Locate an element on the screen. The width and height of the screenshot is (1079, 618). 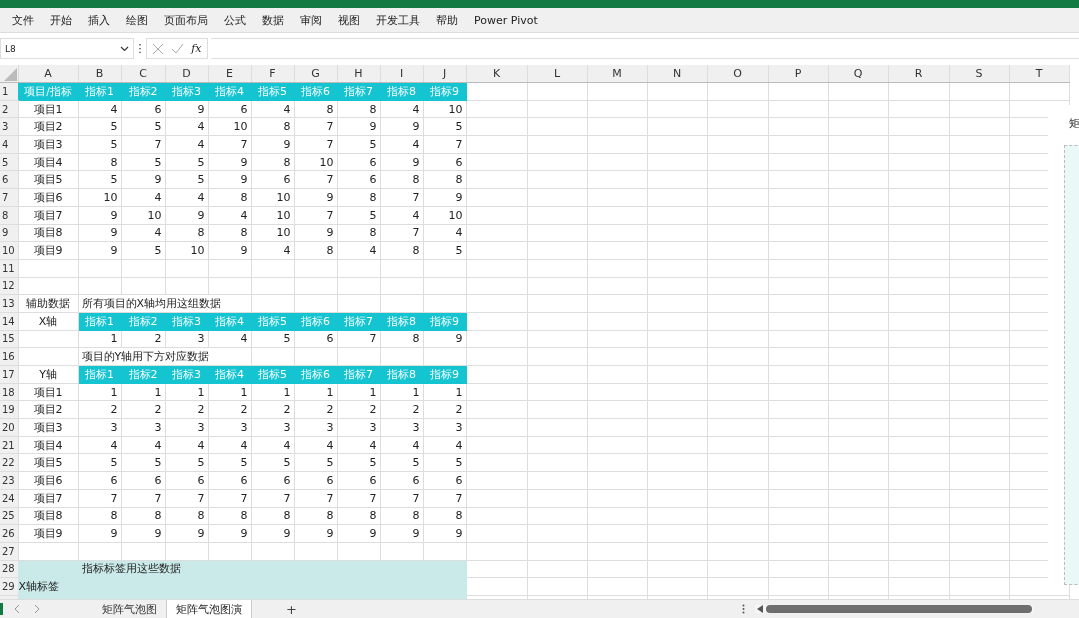
menu-item: 公式 is located at coordinates (235, 20).